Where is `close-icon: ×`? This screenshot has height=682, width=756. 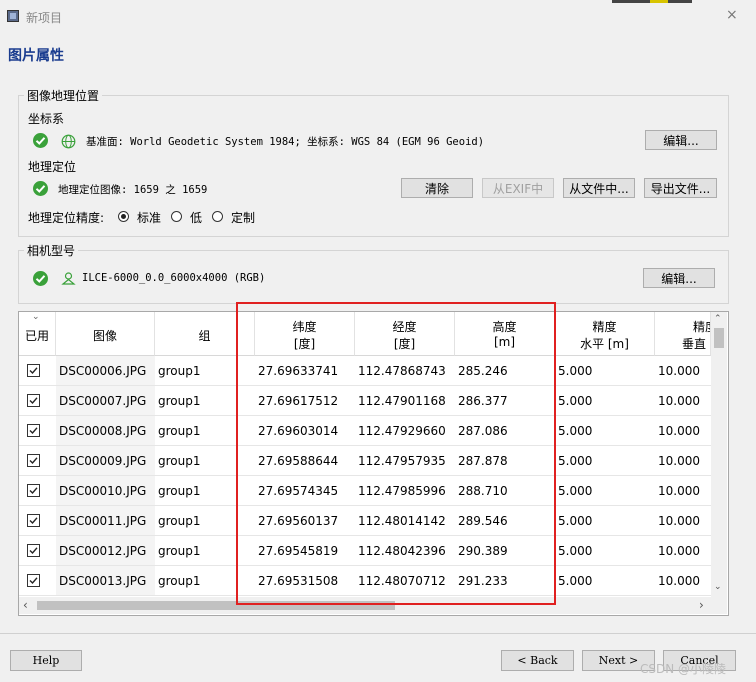
close-icon: × is located at coordinates (732, 15).